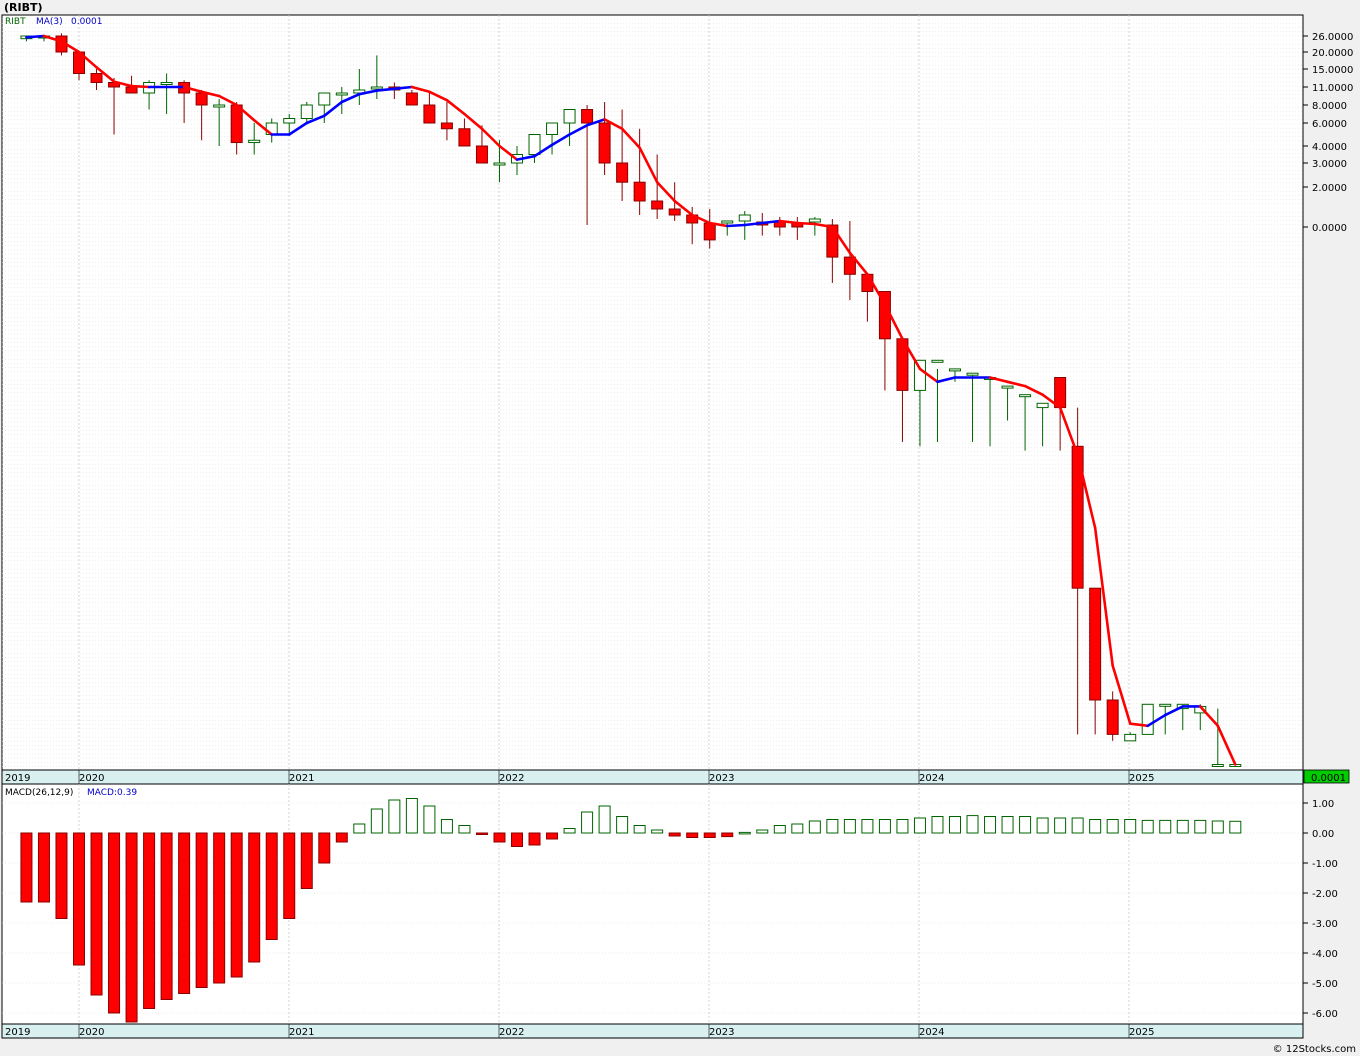 Image resolution: width=1360 pixels, height=1056 pixels. What do you see at coordinates (1328, 778) in the screenshot?
I see `last-price-badge-text: 0.0001` at bounding box center [1328, 778].